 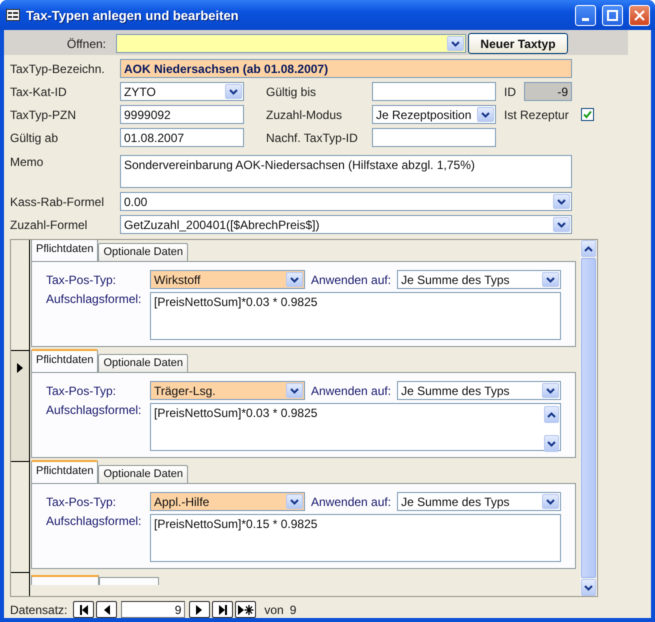 I want to click on field-label: Gültig bis, so click(x=292, y=91).